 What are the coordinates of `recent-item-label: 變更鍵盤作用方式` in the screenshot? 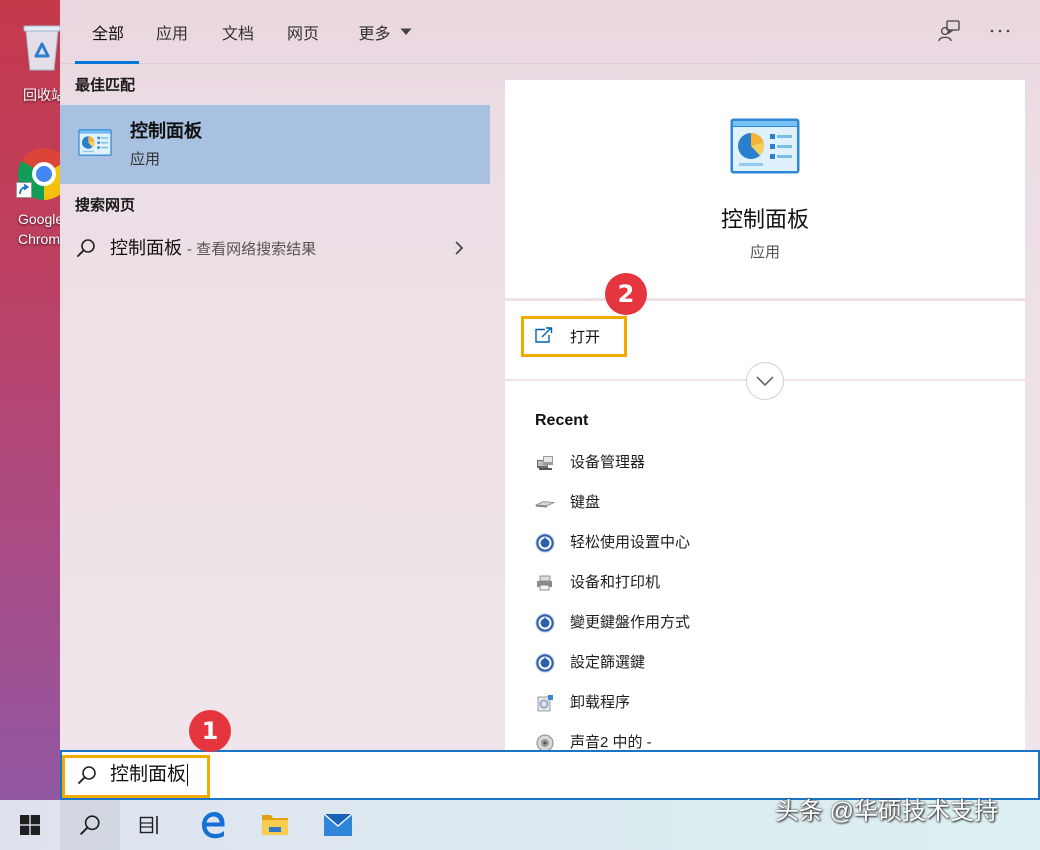 It's located at (630, 622).